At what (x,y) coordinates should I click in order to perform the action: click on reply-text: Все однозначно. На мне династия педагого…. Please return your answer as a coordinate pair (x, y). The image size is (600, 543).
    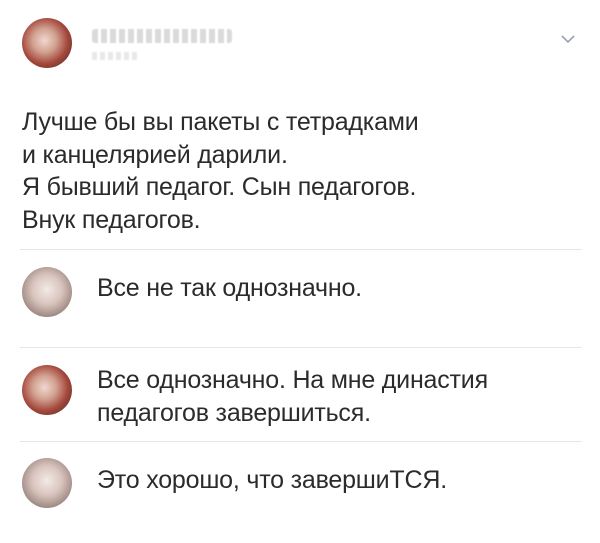
    Looking at the image, I should click on (292, 396).